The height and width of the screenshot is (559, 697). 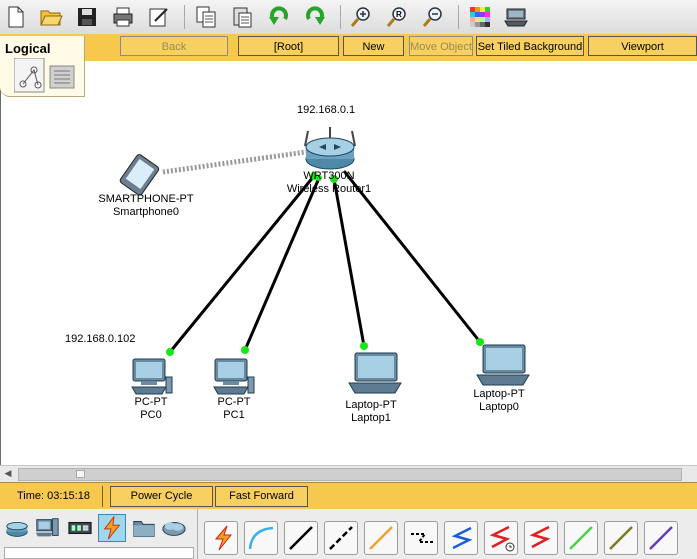 What do you see at coordinates (51, 17) in the screenshot?
I see `open-folder-icon` at bounding box center [51, 17].